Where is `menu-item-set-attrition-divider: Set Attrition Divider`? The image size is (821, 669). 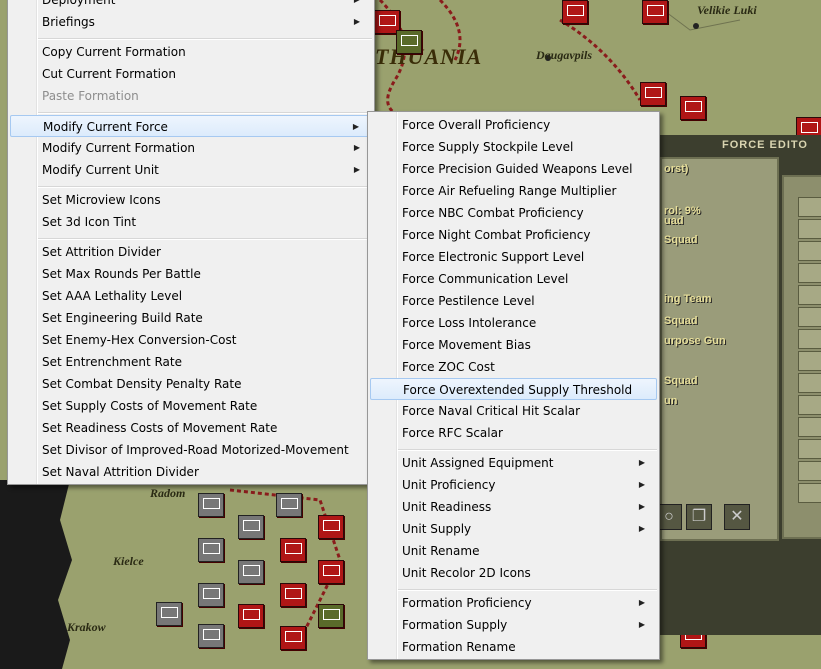 menu-item-set-attrition-divider: Set Attrition Divider is located at coordinates (191, 252).